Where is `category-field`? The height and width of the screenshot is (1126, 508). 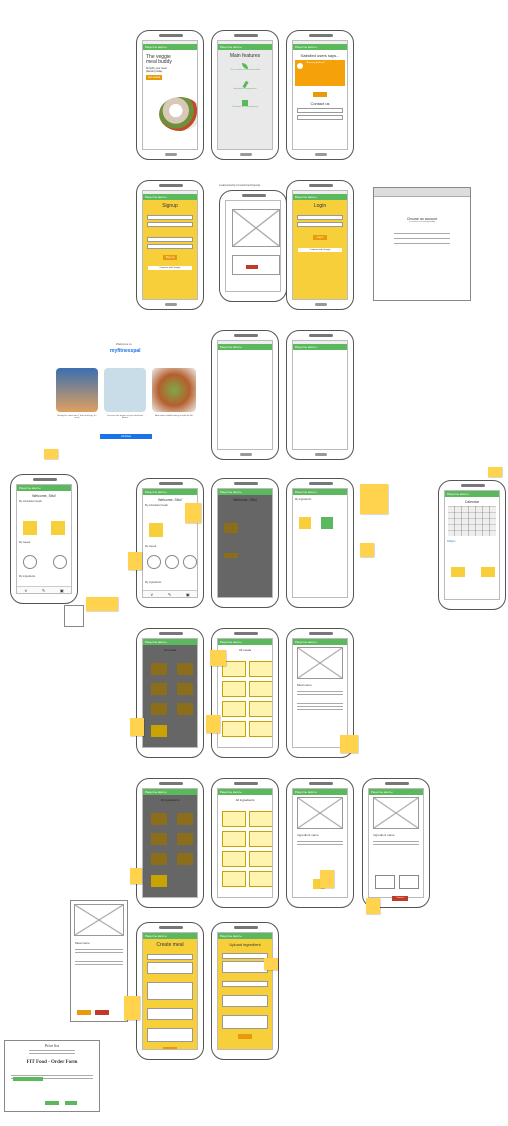
category-field is located at coordinates (245, 984).